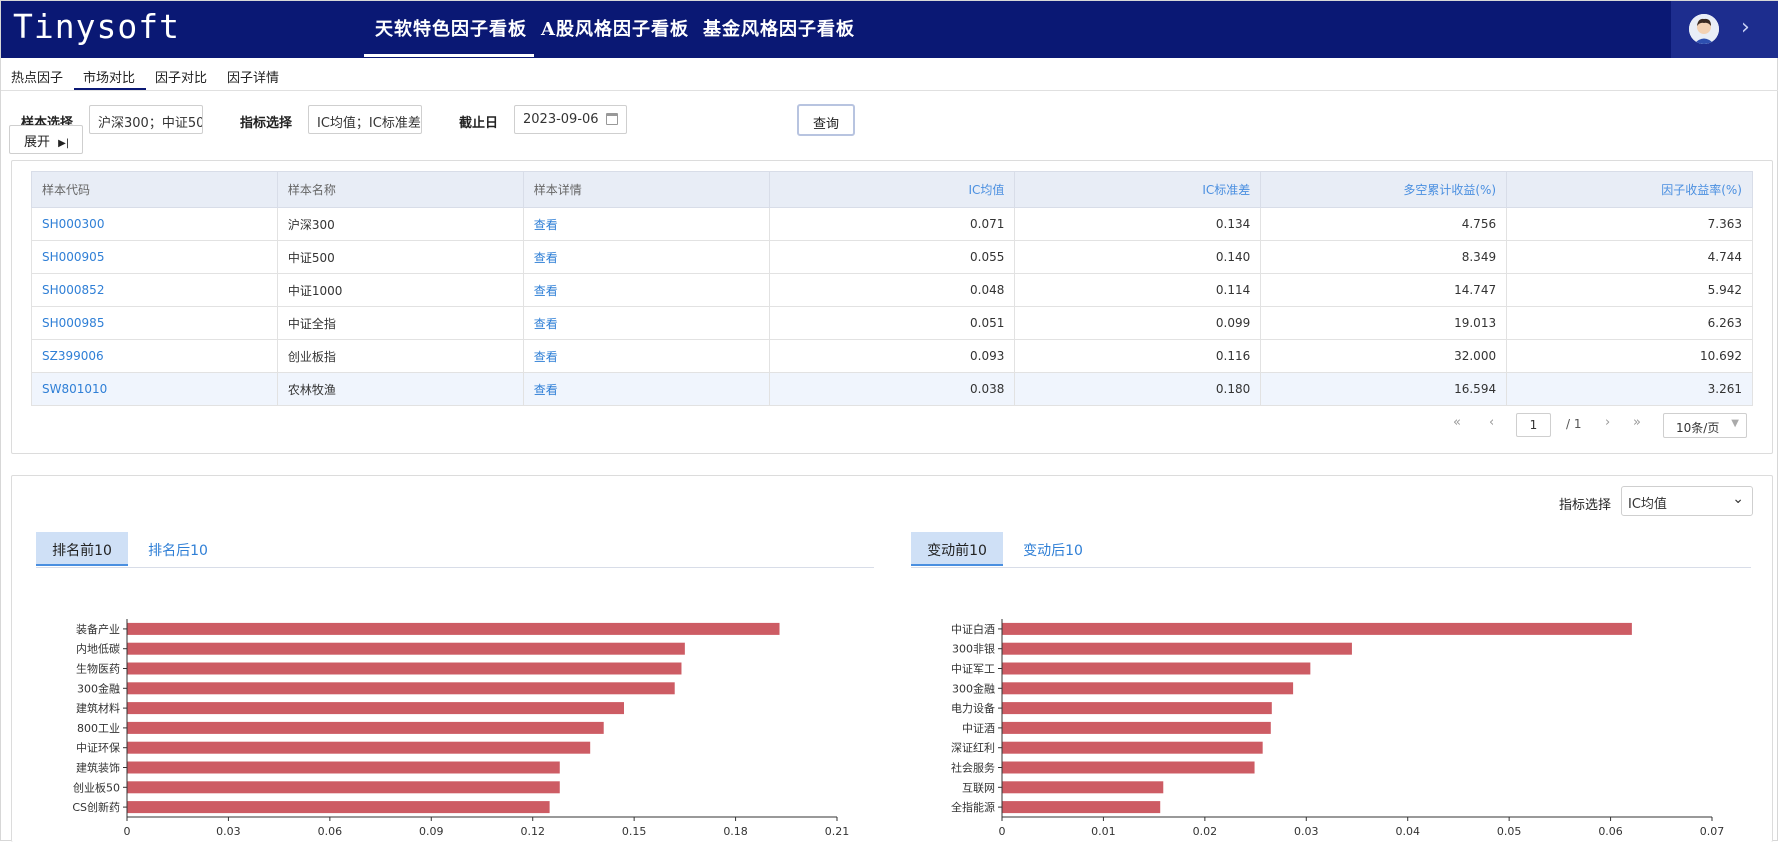 The width and height of the screenshot is (1778, 842). Describe the element at coordinates (646, 189) in the screenshot. I see `col-sample-detail: 样本详情` at that location.